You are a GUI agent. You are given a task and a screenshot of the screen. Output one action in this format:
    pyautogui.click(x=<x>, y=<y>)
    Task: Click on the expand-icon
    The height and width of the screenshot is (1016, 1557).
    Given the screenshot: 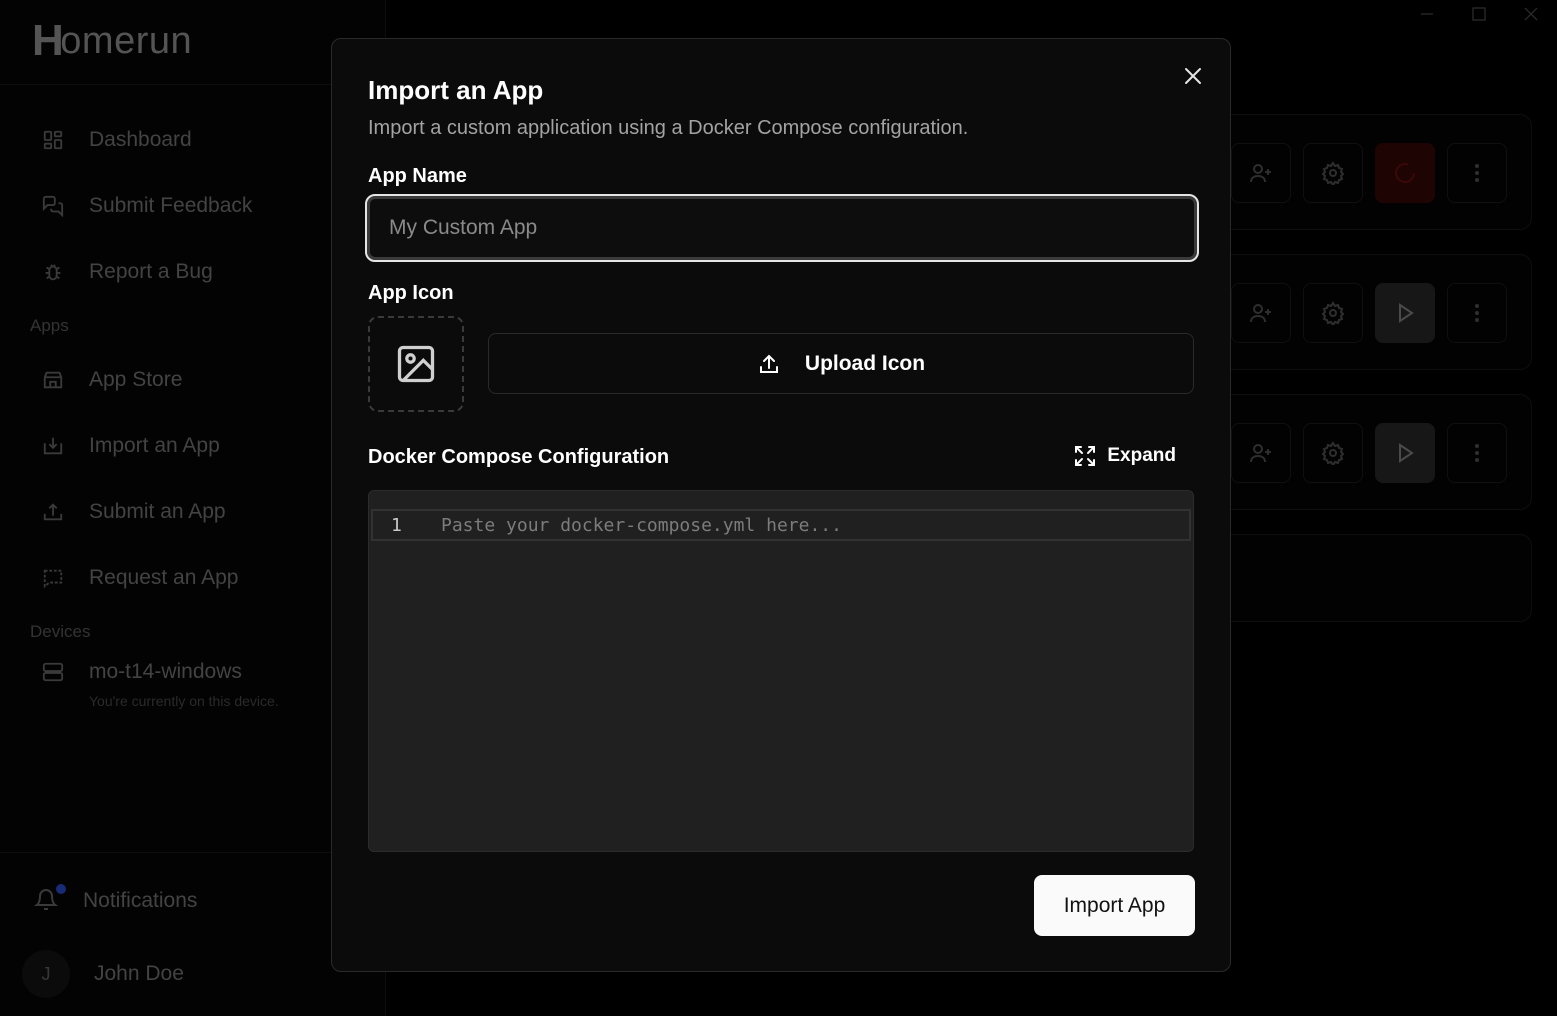 What is the action you would take?
    pyautogui.click(x=1085, y=456)
    